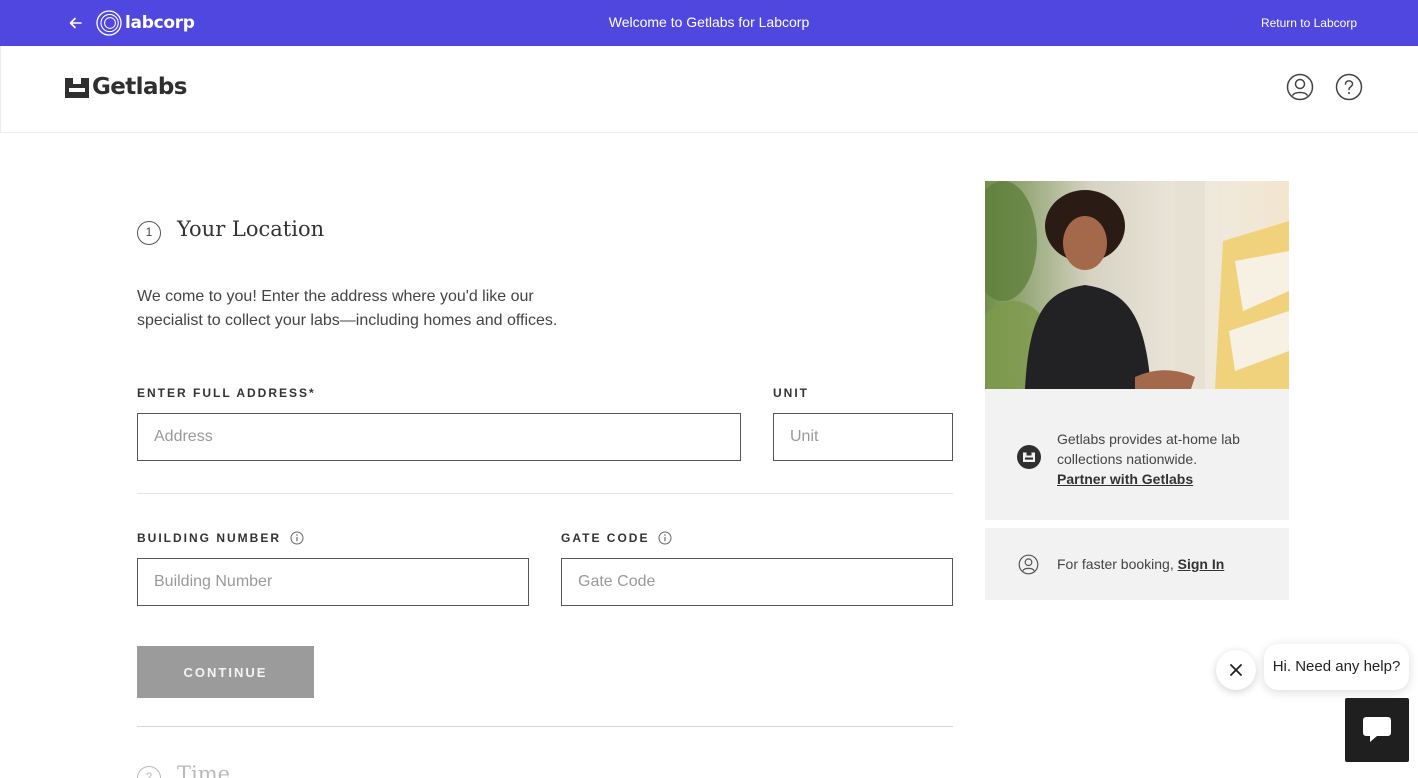 Image resolution: width=1418 pixels, height=778 pixels. Describe the element at coordinates (209, 538) in the screenshot. I see `building-number-label-text: BUILDING NUMBER` at that location.